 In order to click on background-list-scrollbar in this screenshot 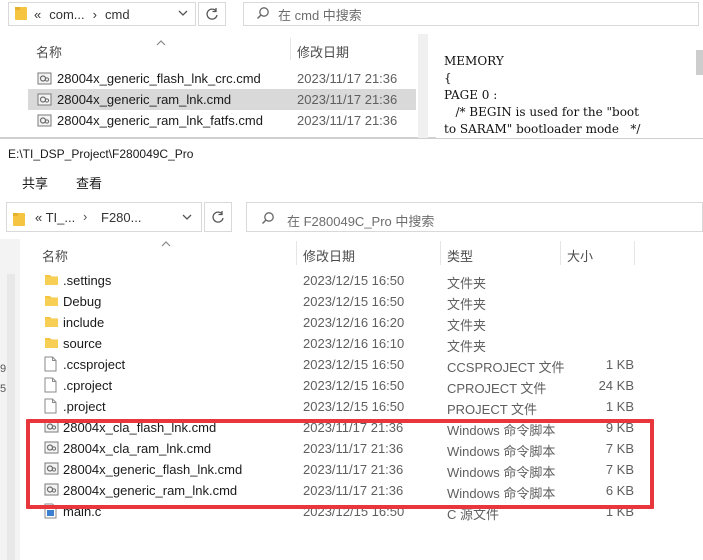, I will do `click(423, 86)`.